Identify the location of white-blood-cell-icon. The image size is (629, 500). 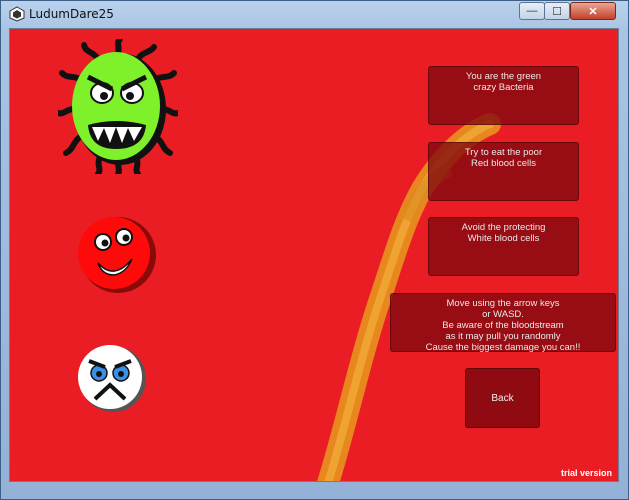
(112, 378).